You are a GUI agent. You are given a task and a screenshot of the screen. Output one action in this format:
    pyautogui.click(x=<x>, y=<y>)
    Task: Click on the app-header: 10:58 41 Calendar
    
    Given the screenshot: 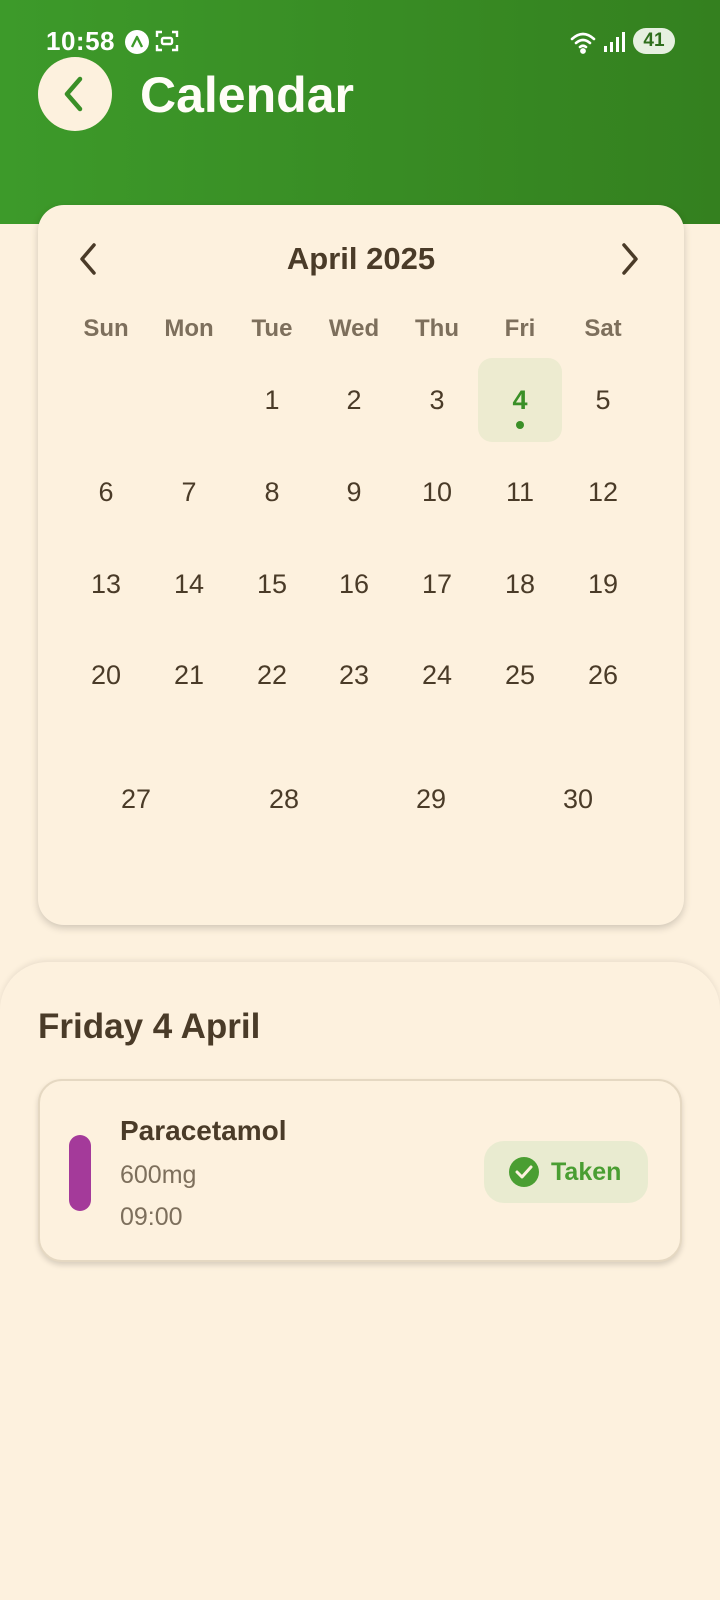 What is the action you would take?
    pyautogui.click(x=360, y=112)
    